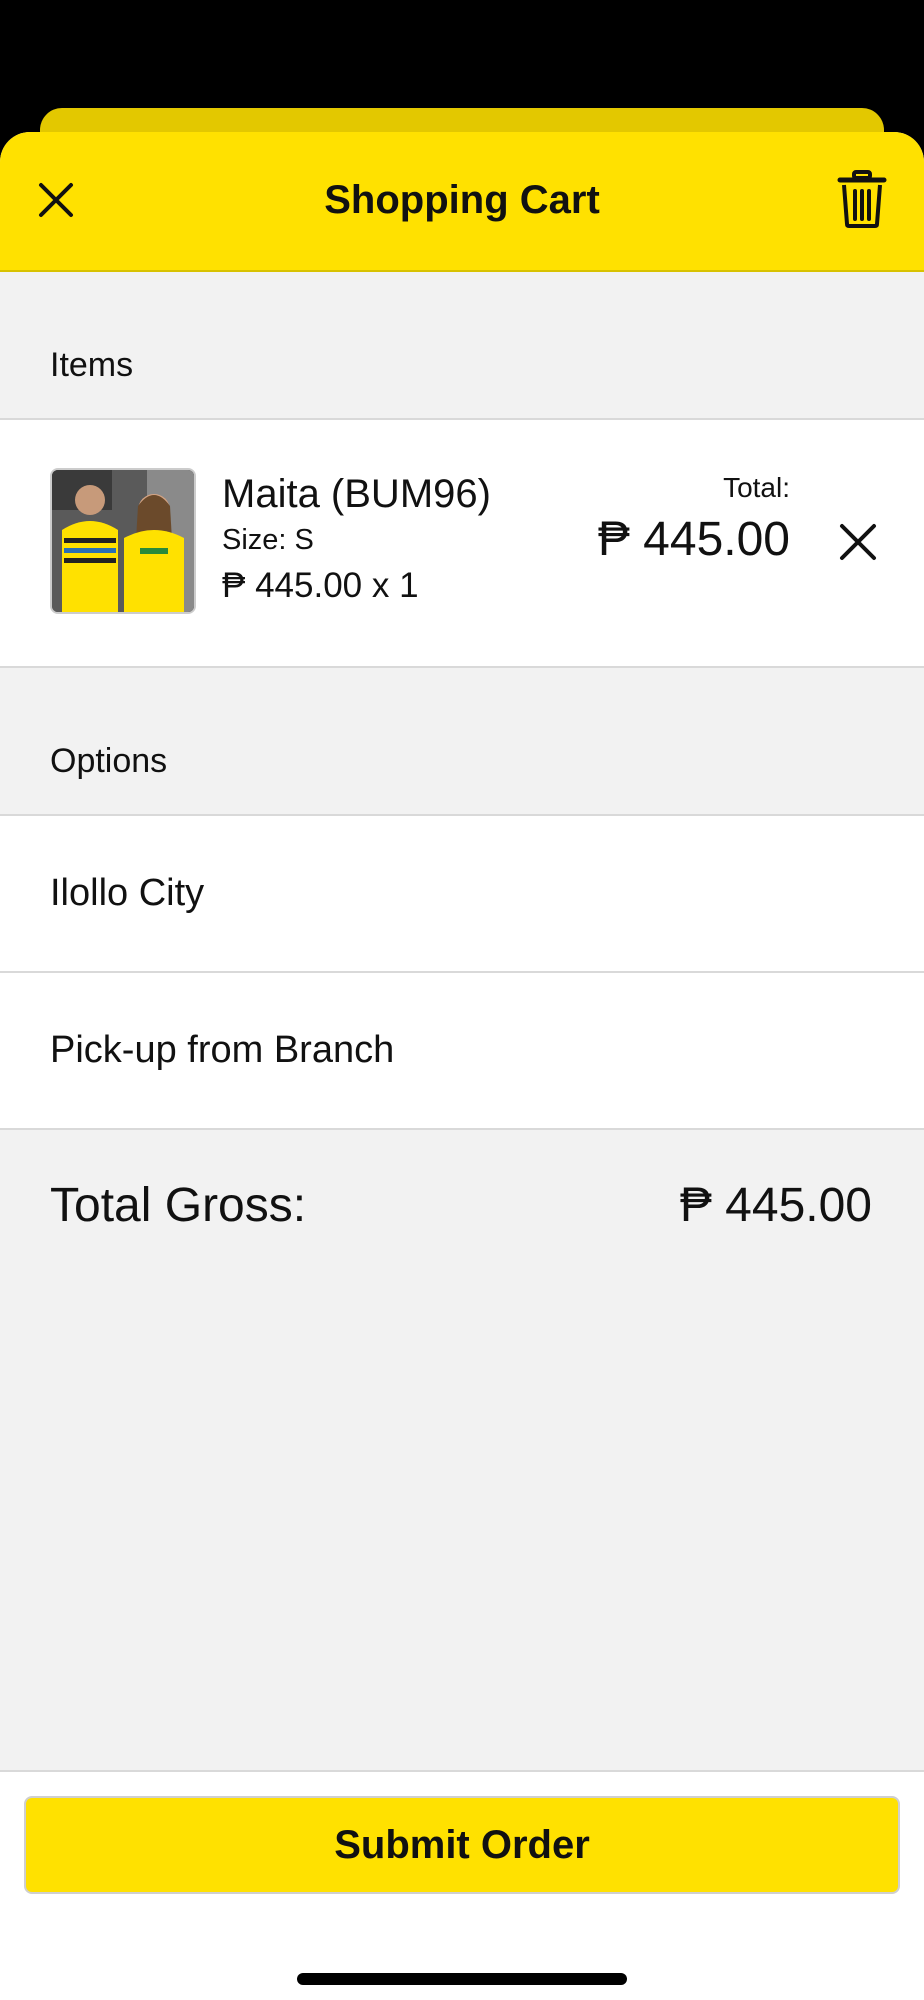  I want to click on page-title: Shopping Cart, so click(462, 200).